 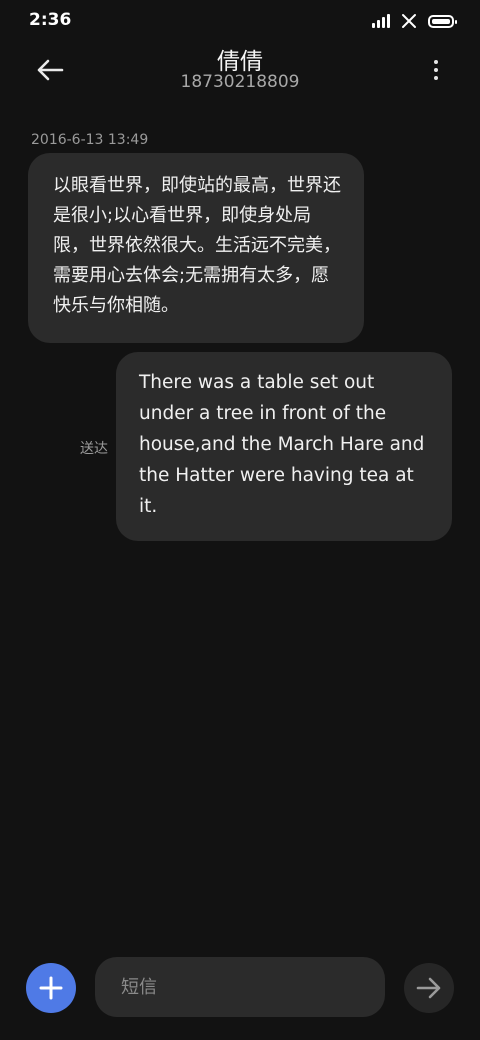 What do you see at coordinates (90, 140) in the screenshot?
I see `message-timestamp: 2016-6-13 13:49` at bounding box center [90, 140].